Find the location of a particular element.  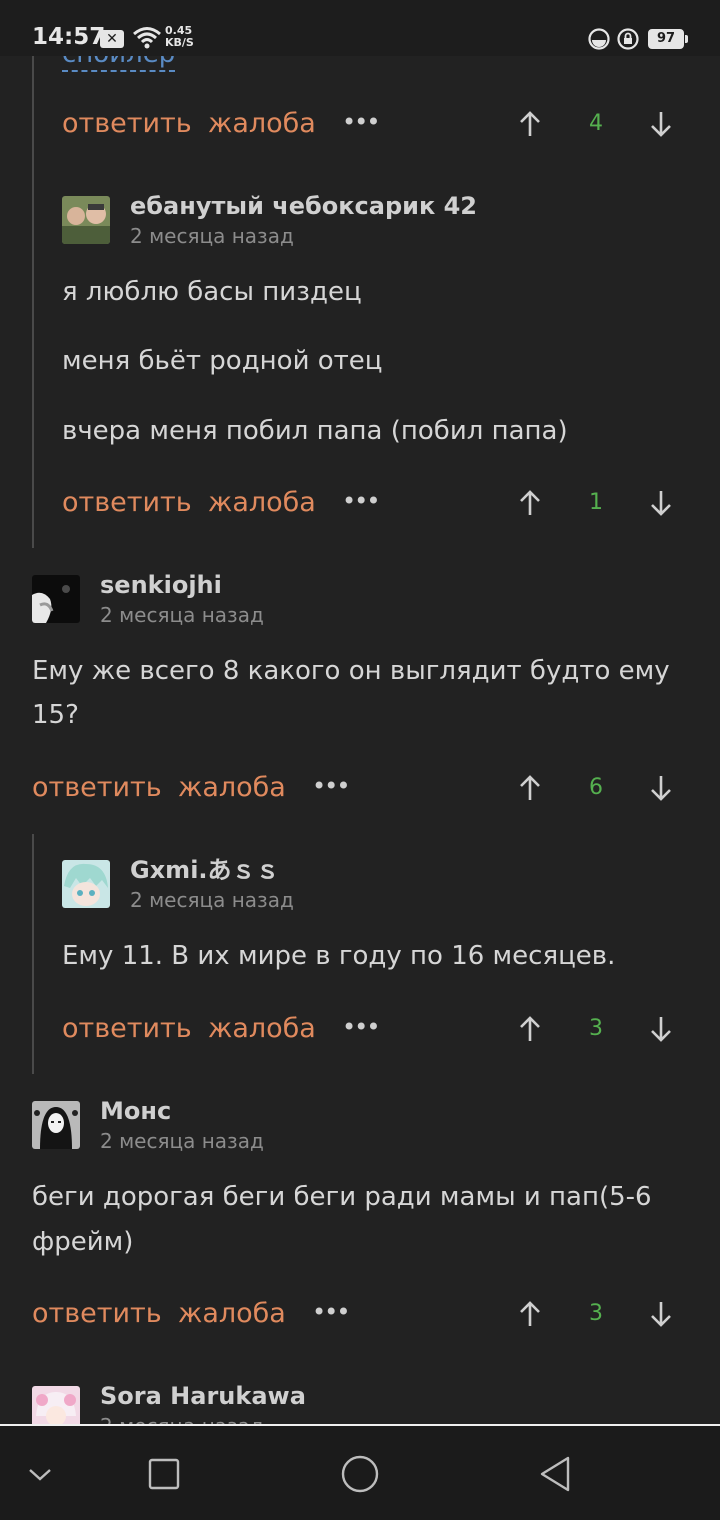

battery-icon: 97 is located at coordinates (666, 39).